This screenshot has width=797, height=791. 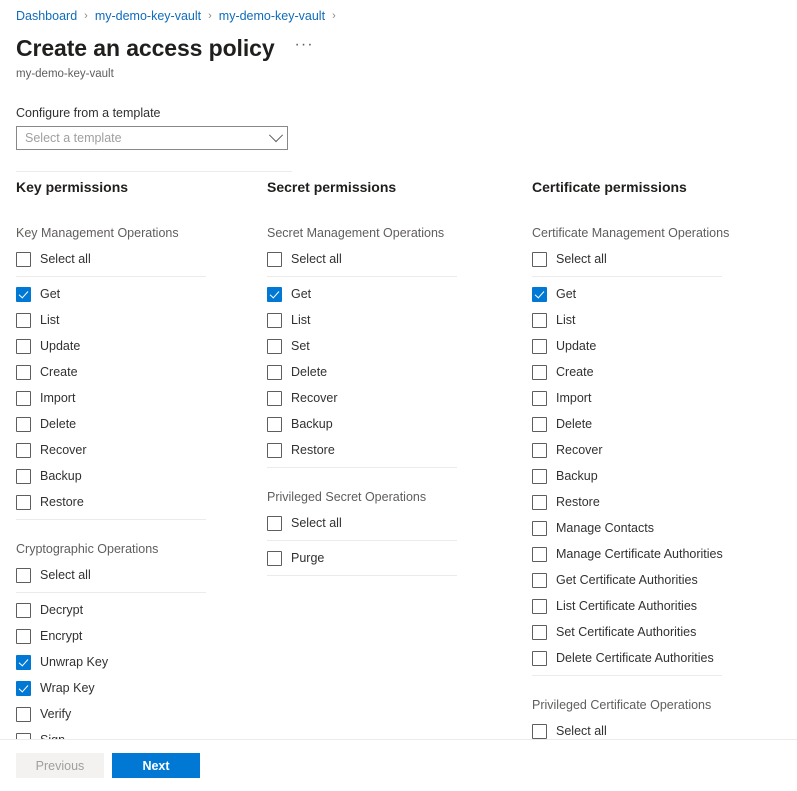 What do you see at coordinates (136, 714) in the screenshot?
I see `permission-checkbox: Verify` at bounding box center [136, 714].